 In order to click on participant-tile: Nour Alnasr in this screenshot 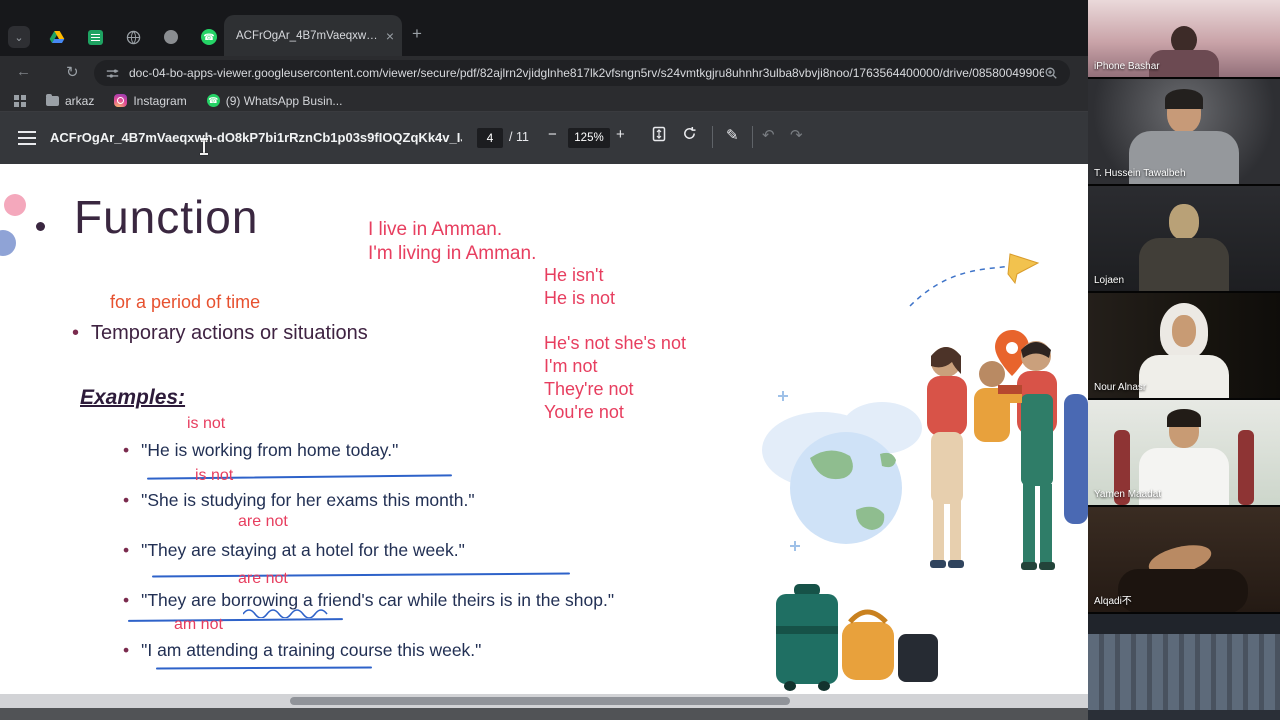, I will do `click(1184, 345)`.